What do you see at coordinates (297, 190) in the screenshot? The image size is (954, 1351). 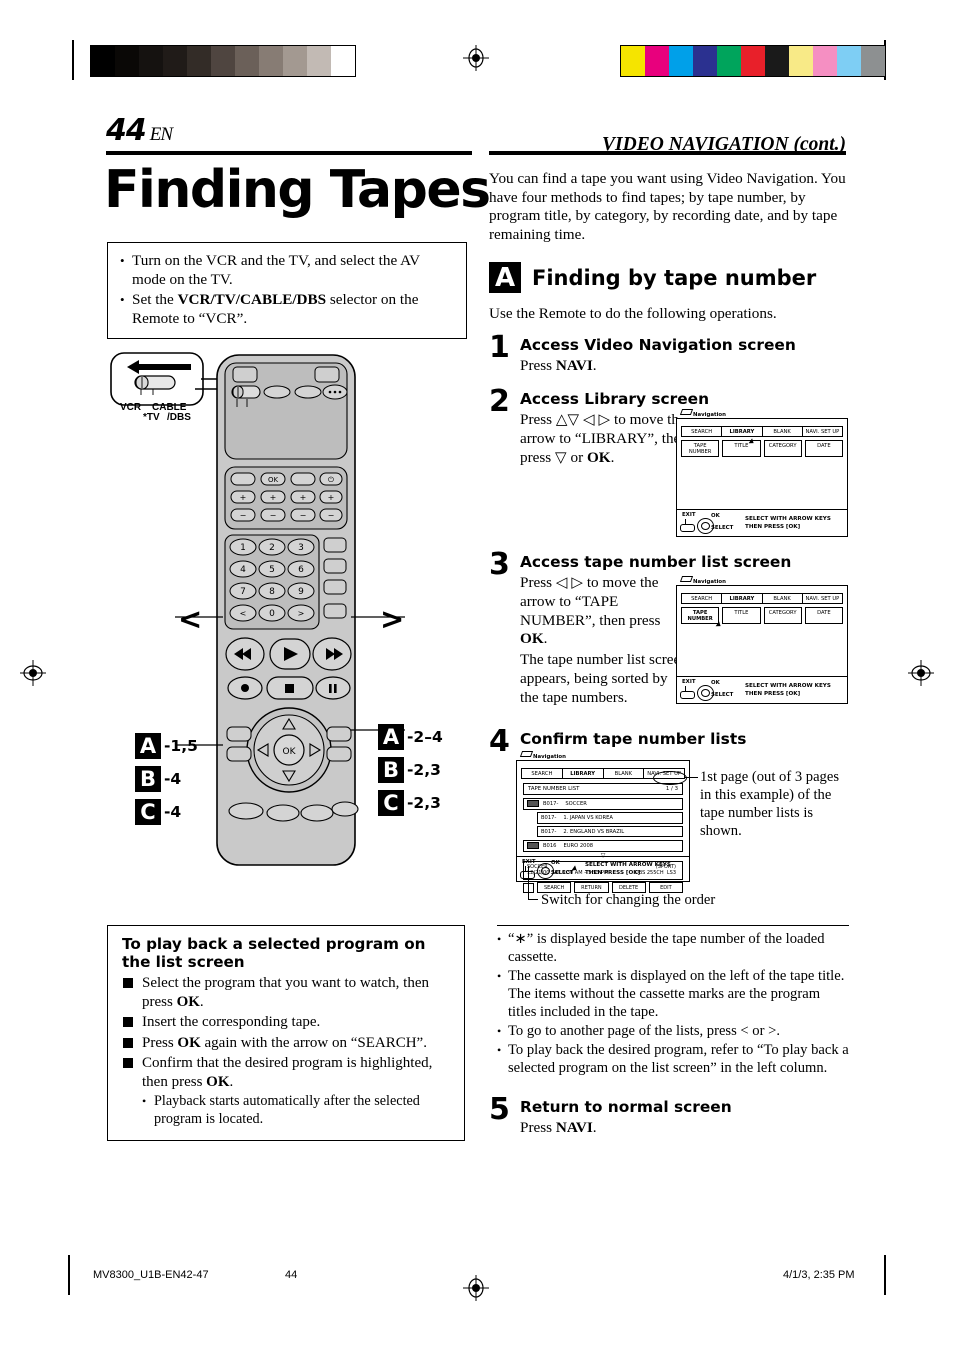 I see `page-title: Finding Tapes` at bounding box center [297, 190].